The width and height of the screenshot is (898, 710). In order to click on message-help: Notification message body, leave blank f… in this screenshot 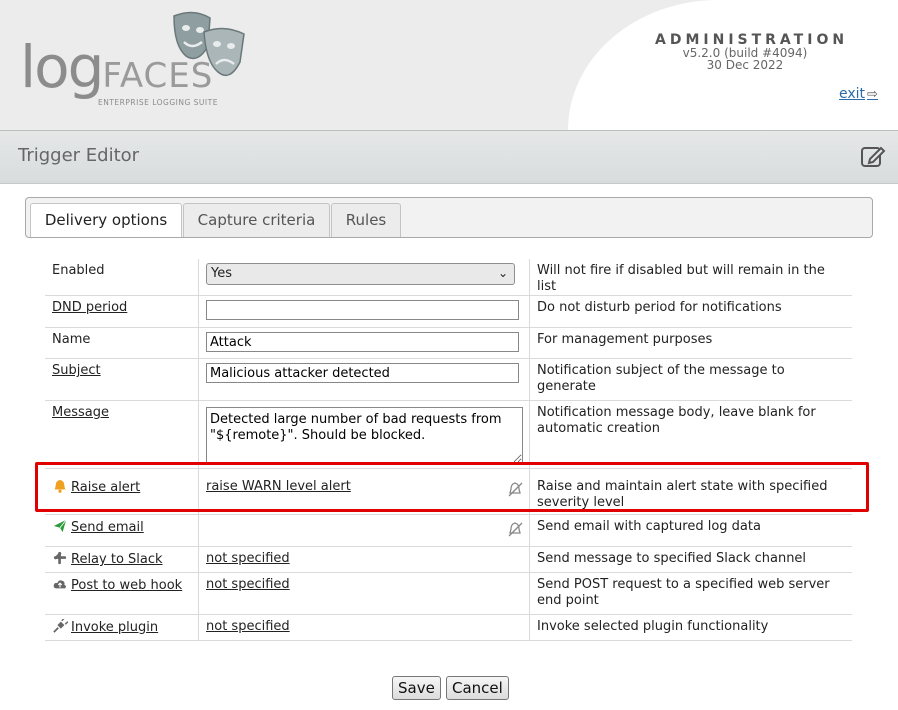, I will do `click(676, 420)`.